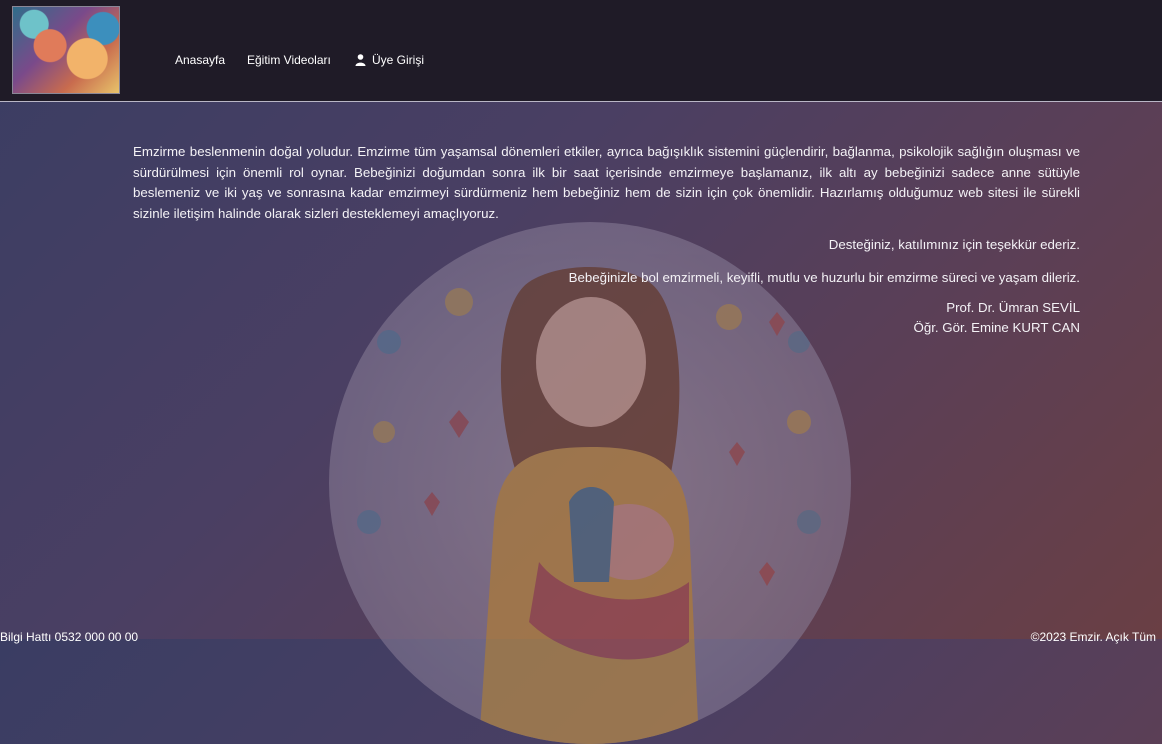 The height and width of the screenshot is (744, 1162). What do you see at coordinates (581, 51) in the screenshot?
I see `top-navbar: Anasayfa Eğitim Videoları Üye Girişi` at bounding box center [581, 51].